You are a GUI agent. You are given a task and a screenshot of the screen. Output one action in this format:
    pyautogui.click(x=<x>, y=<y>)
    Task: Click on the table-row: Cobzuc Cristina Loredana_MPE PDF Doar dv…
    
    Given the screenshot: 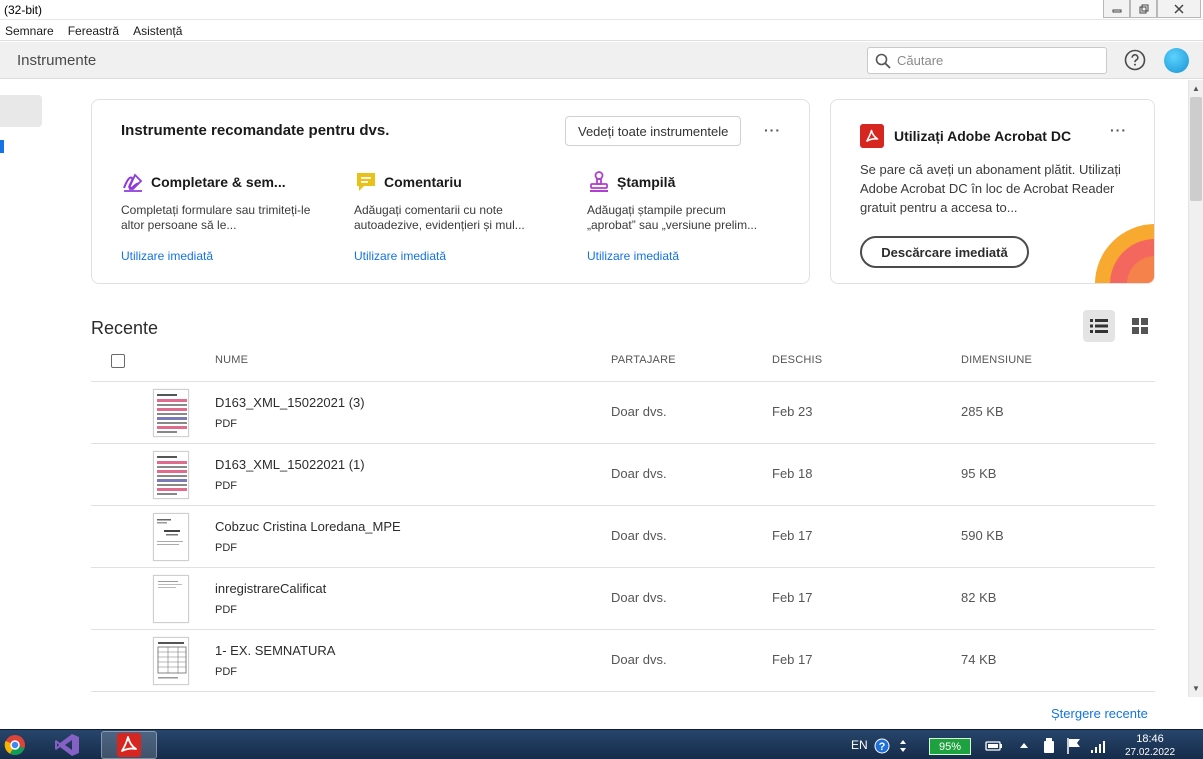 What is the action you would take?
    pyautogui.click(x=623, y=537)
    